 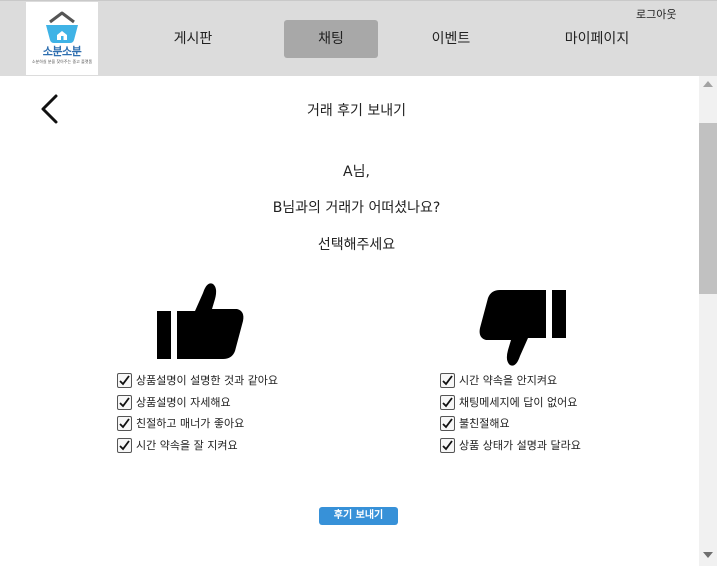 What do you see at coordinates (356, 245) in the screenshot?
I see `instruction-text: 선택해주세요` at bounding box center [356, 245].